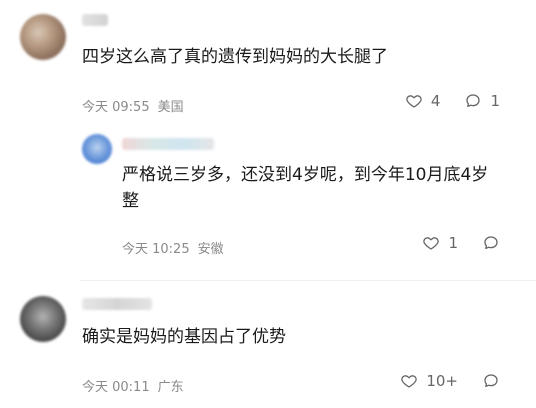 Image resolution: width=536 pixels, height=408 pixels. What do you see at coordinates (453, 243) in the screenshot?
I see `like-count: 1` at bounding box center [453, 243].